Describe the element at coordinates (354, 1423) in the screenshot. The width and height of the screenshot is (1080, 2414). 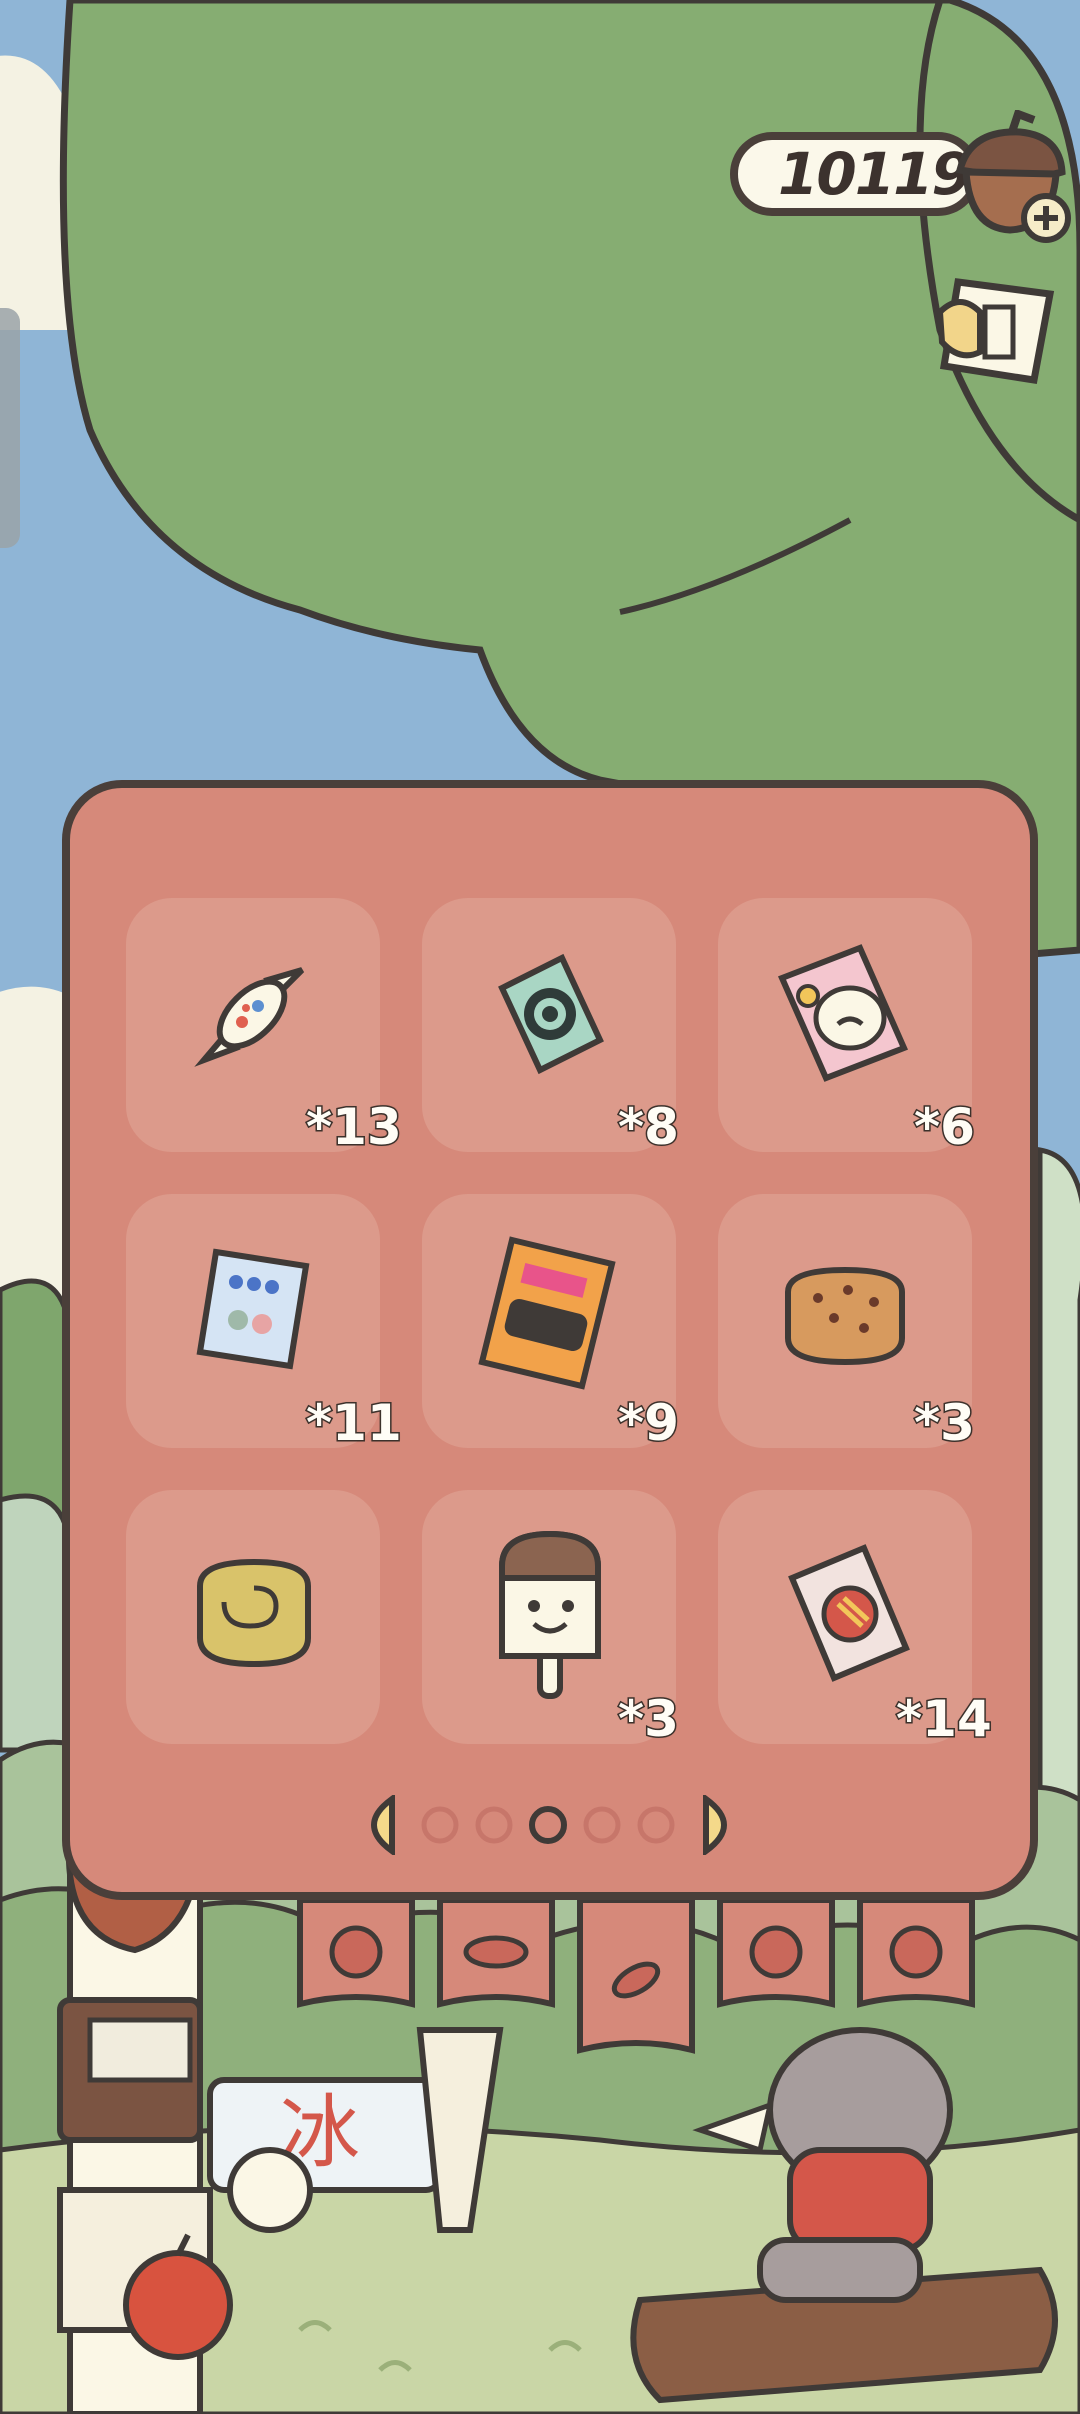
I see `item-count: *11` at that location.